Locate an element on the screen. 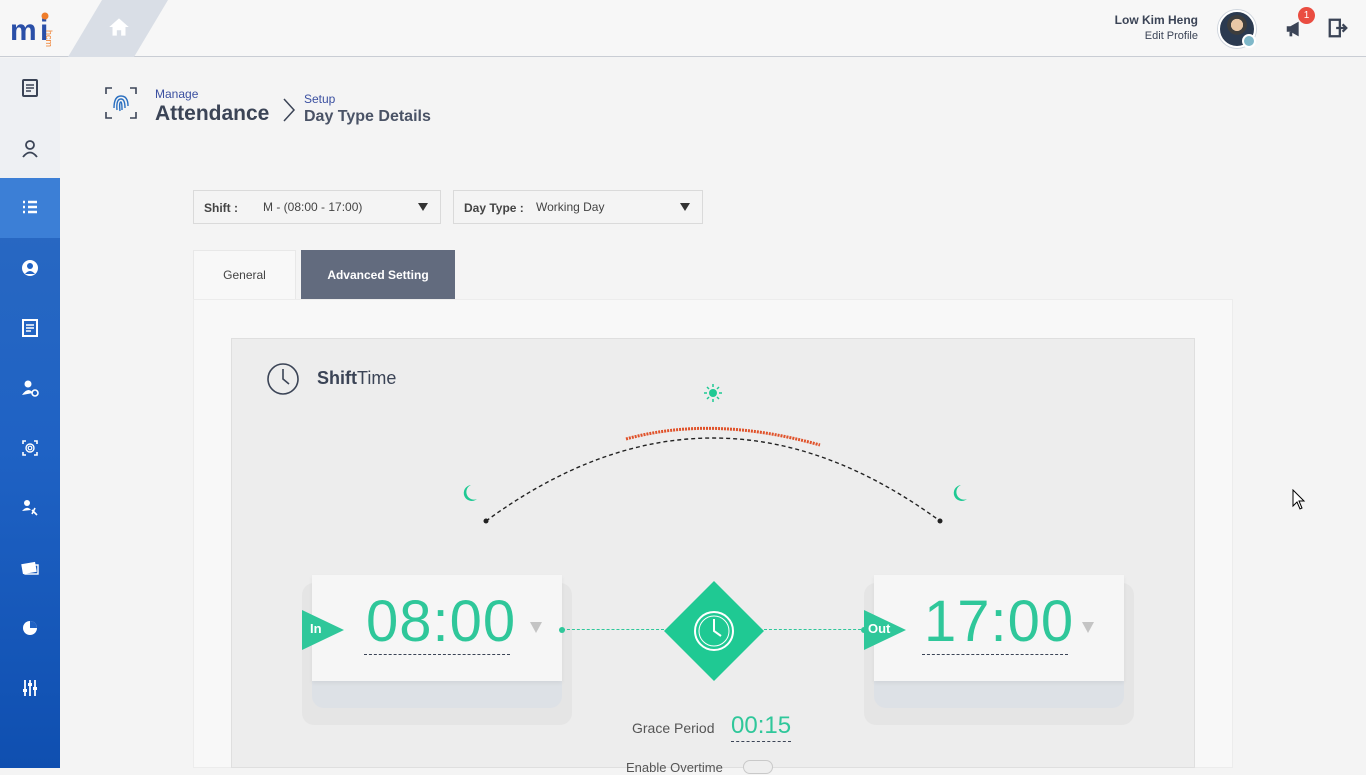 This screenshot has width=1366, height=775. breadcrumb-module: Attendance is located at coordinates (212, 114).